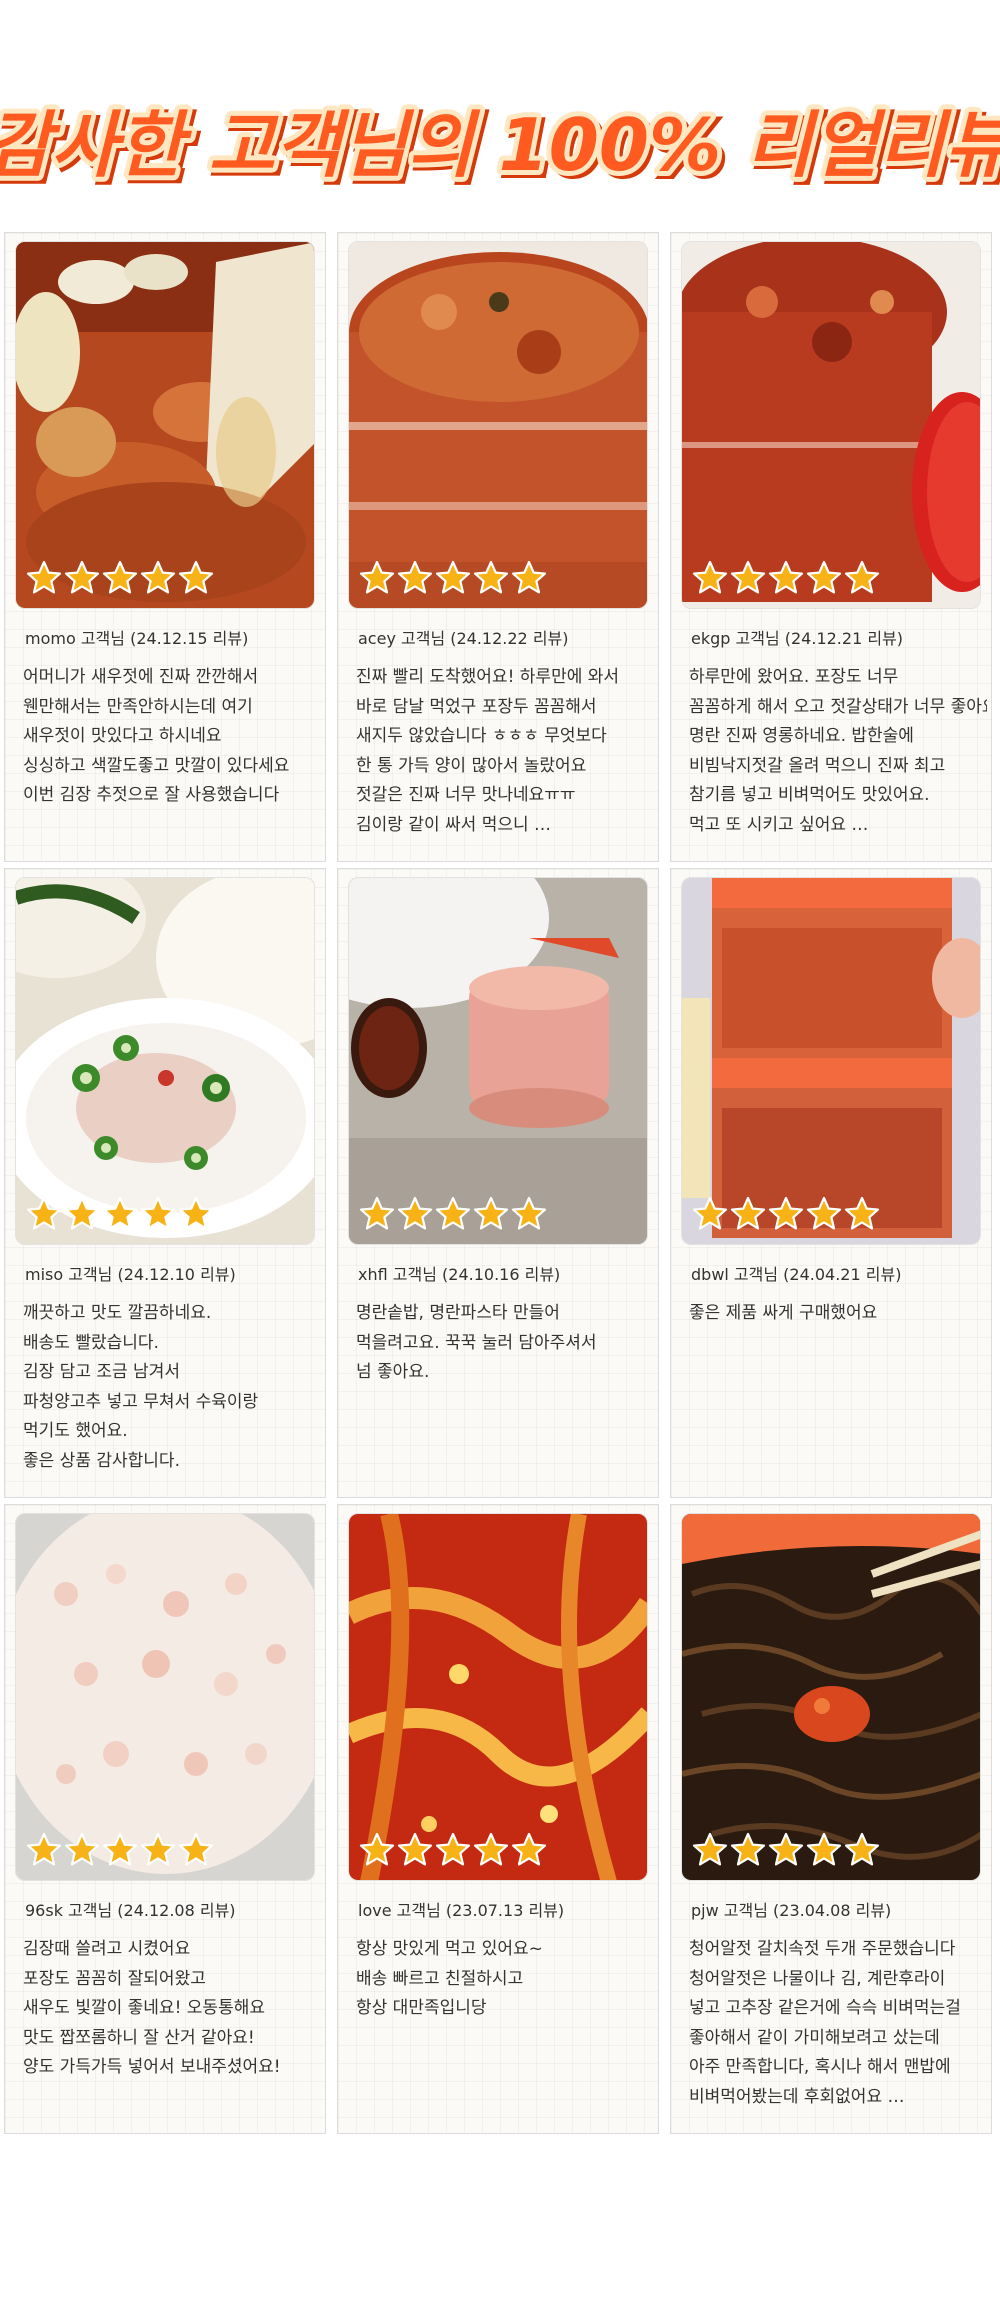  What do you see at coordinates (141, 1401) in the screenshot?
I see `review-text-line: 파청양고추 넣고 무쳐서 수육이랑` at bounding box center [141, 1401].